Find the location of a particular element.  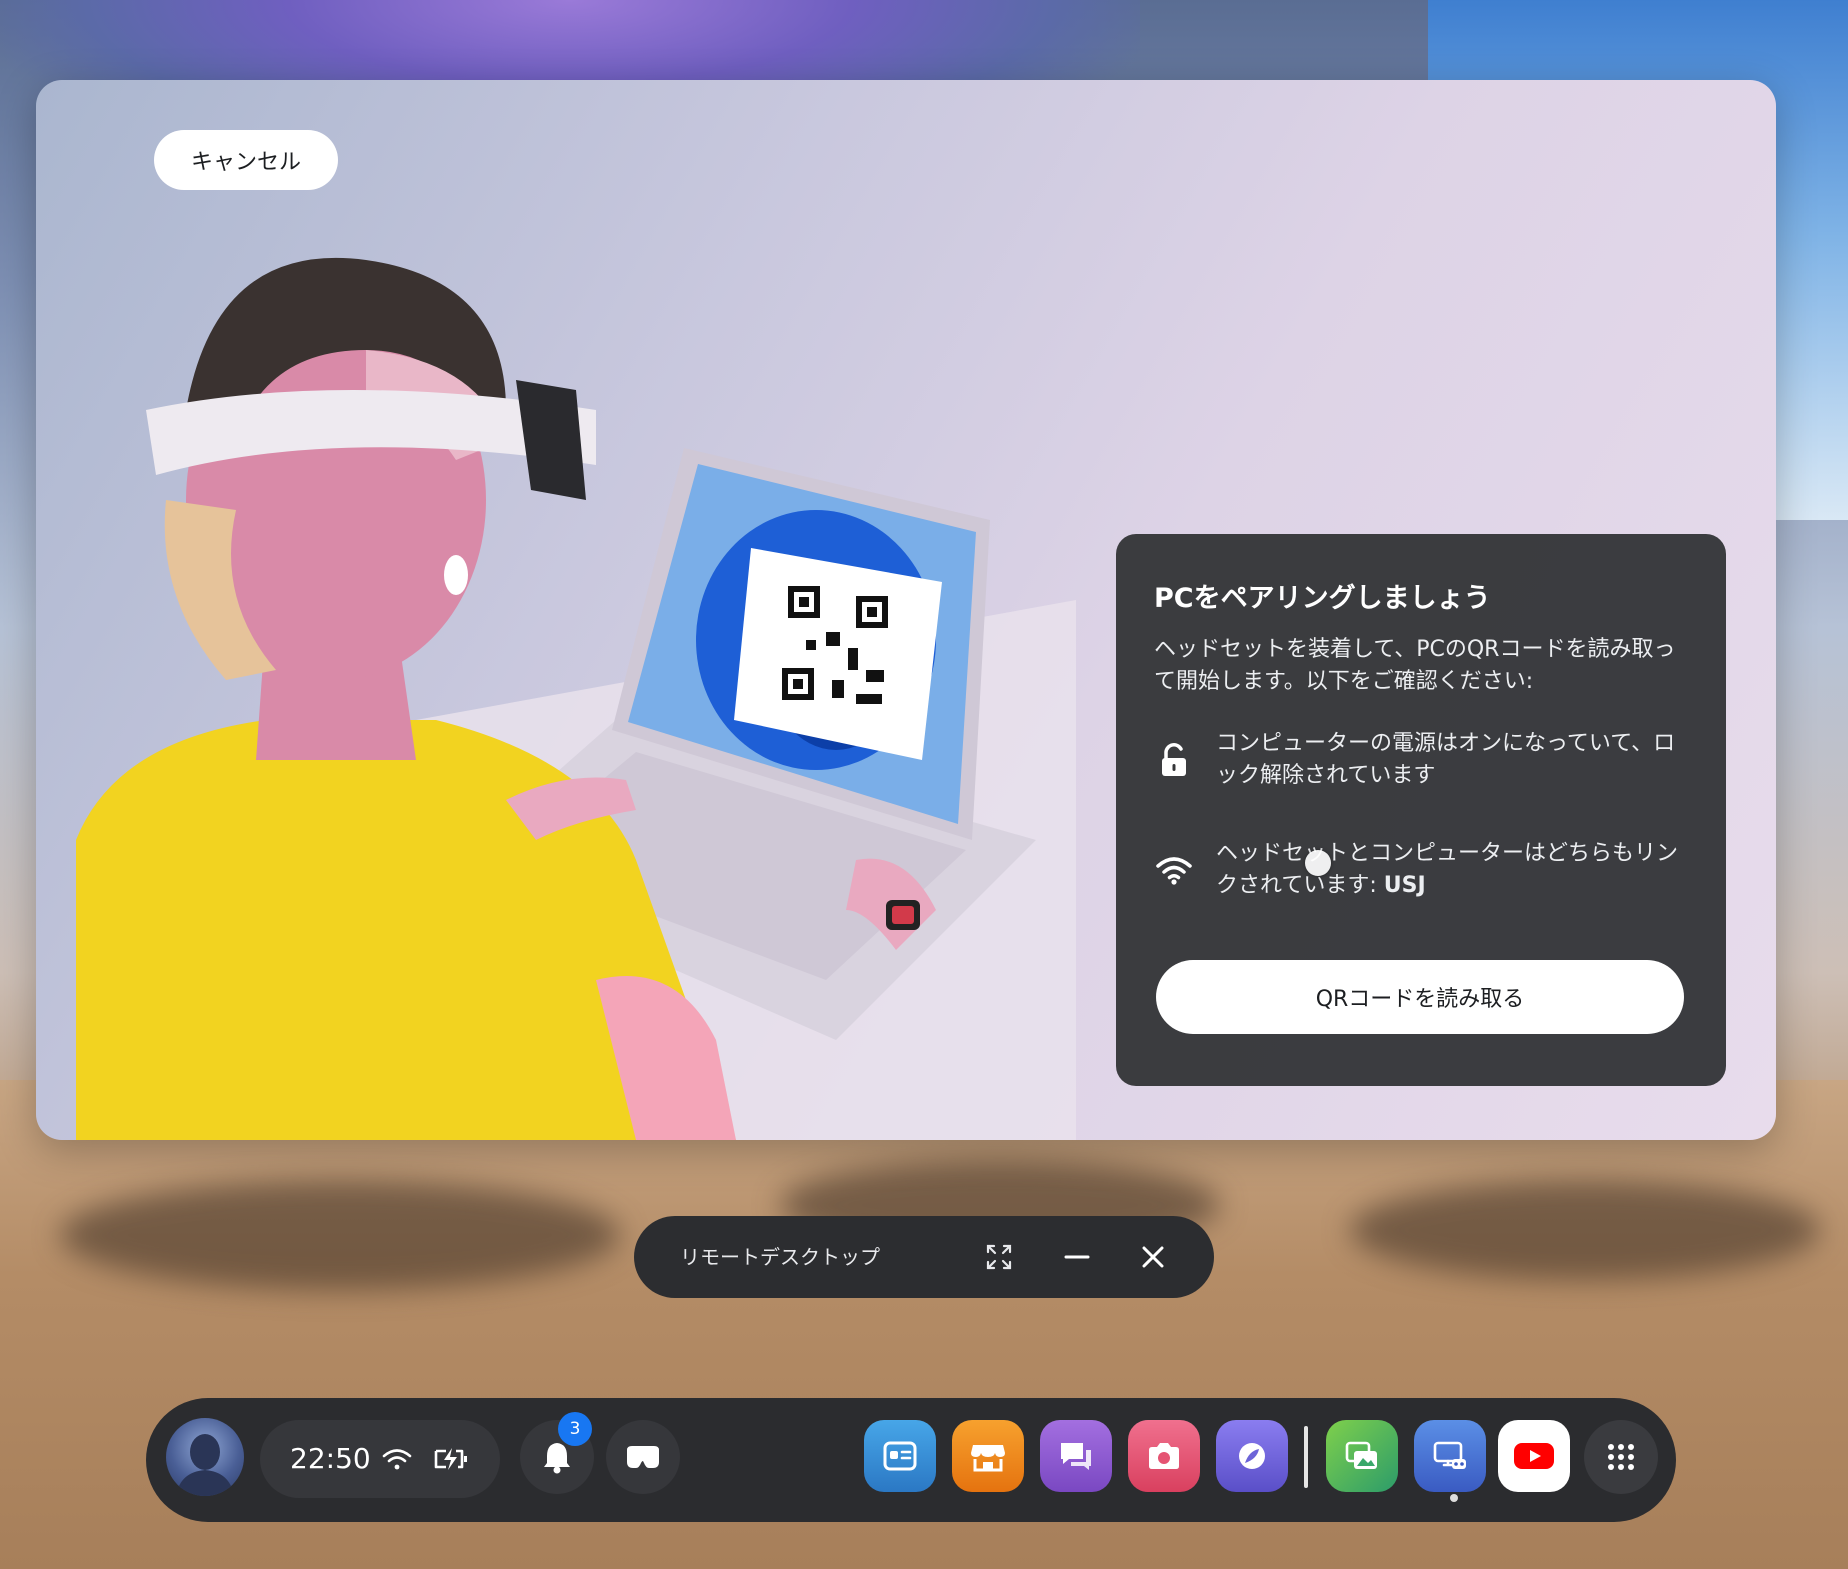

fullscreen-icon is located at coordinates (999, 1257).